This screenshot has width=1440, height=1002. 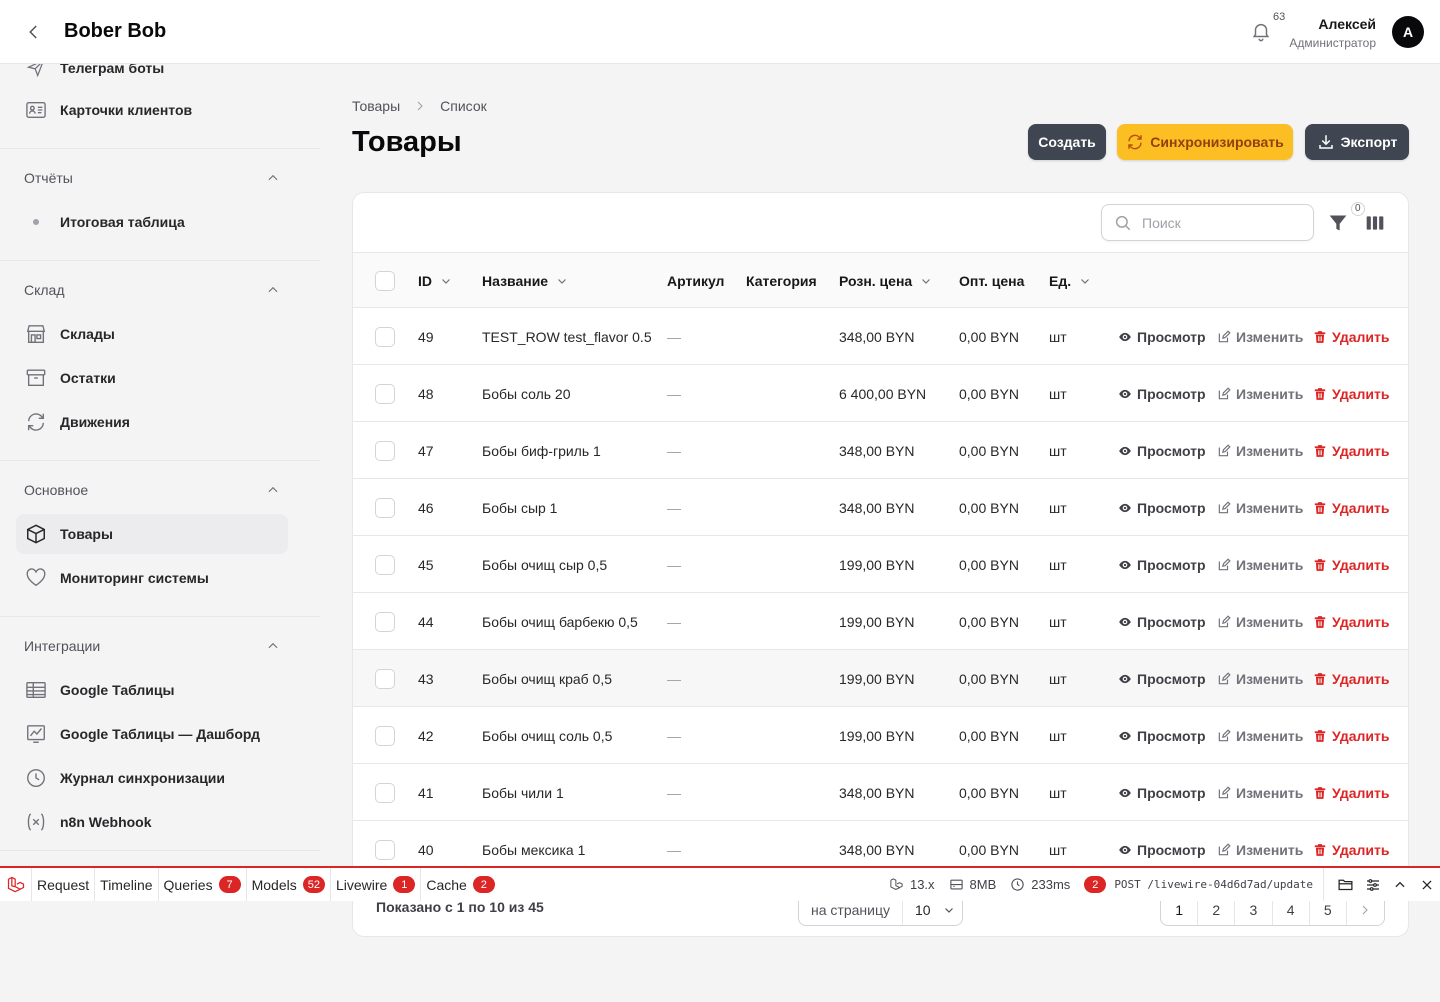 I want to click on search-box, so click(x=1207, y=222).